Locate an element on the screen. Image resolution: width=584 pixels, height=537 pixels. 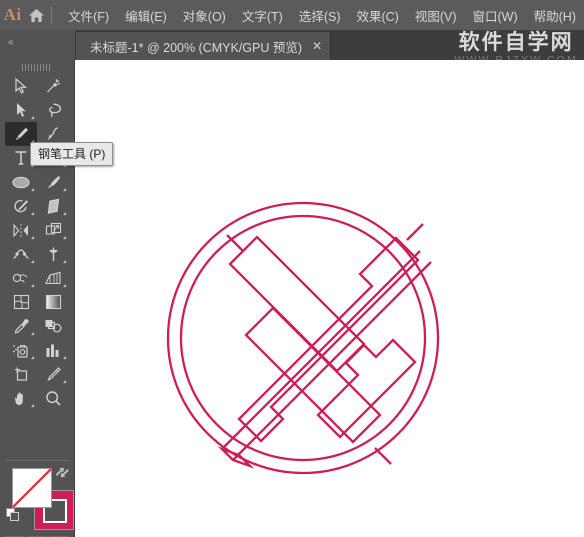
paintbrush-tool is located at coordinates (53, 182).